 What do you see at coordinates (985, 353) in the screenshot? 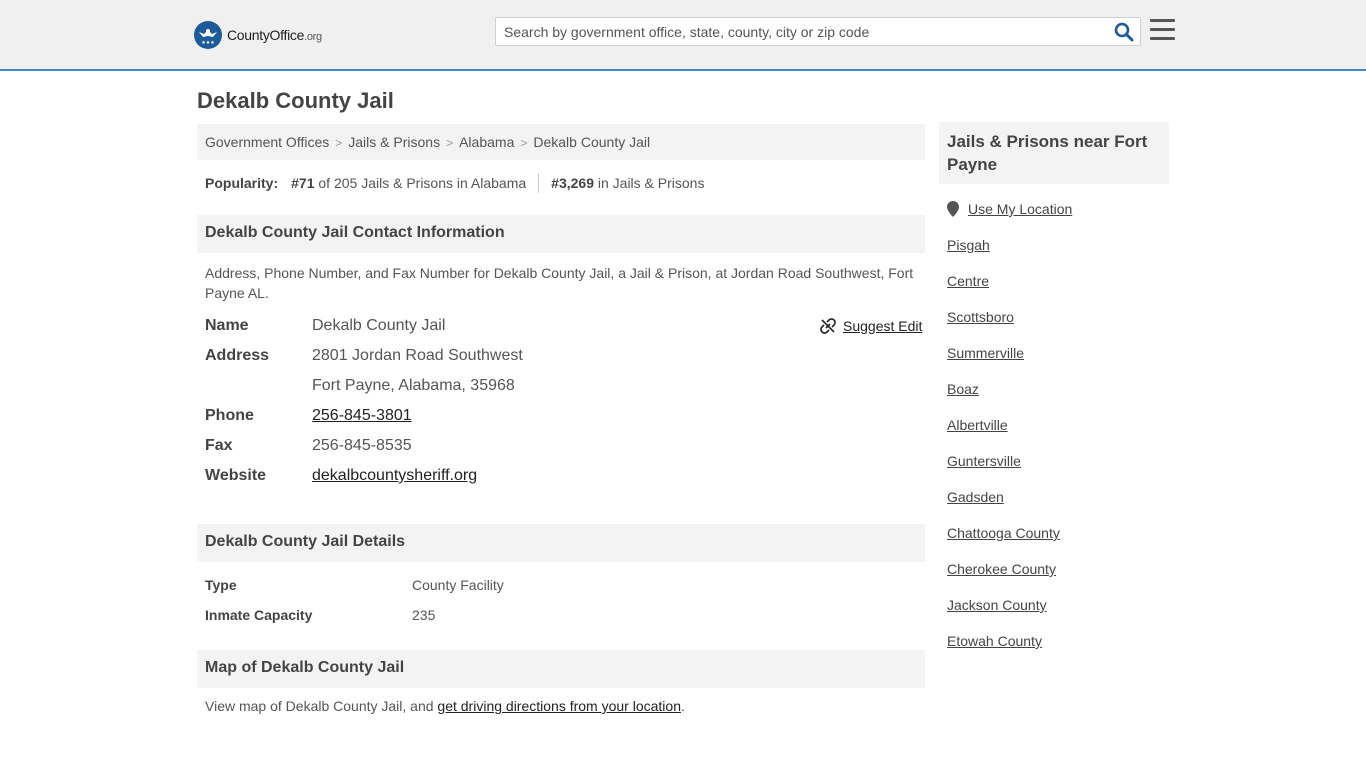
I see `nearby-link: Summerville` at bounding box center [985, 353].